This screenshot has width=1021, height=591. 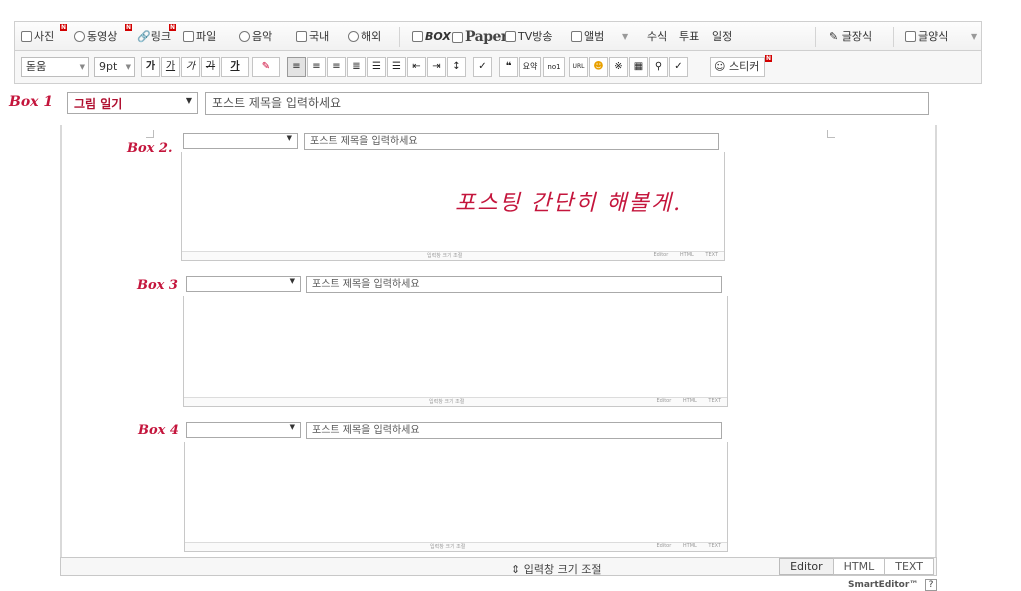 I want to click on emoticon-button: ☻, so click(x=598, y=67).